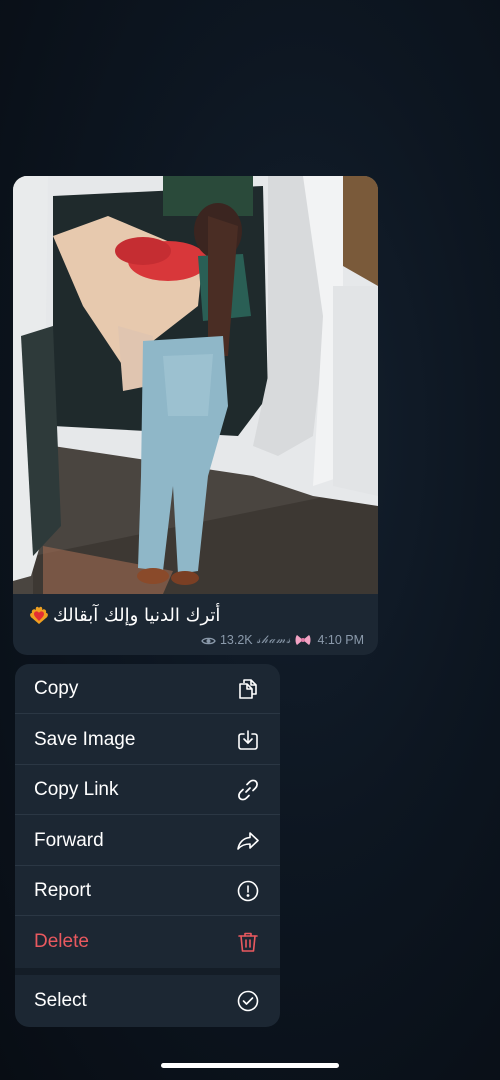 This screenshot has width=500, height=1080. I want to click on check-circle-icon, so click(248, 1001).